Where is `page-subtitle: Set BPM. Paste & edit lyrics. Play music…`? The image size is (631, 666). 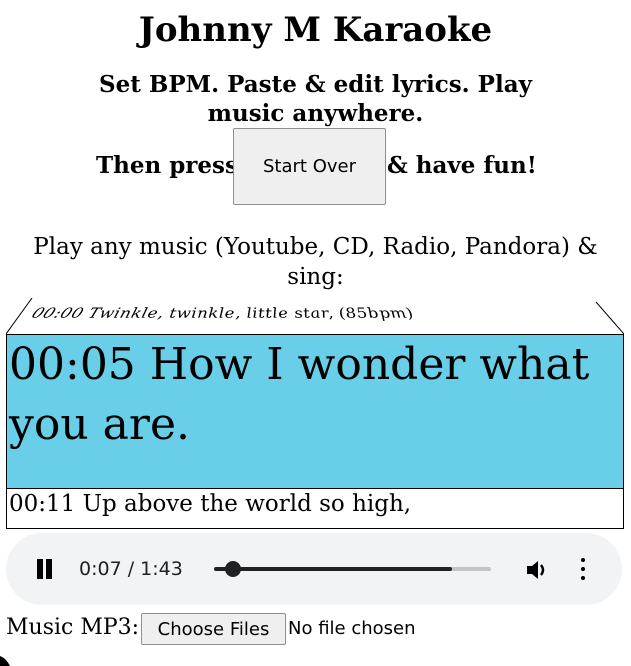
page-subtitle: Set BPM. Paste & edit lyrics. Play music… is located at coordinates (315, 99).